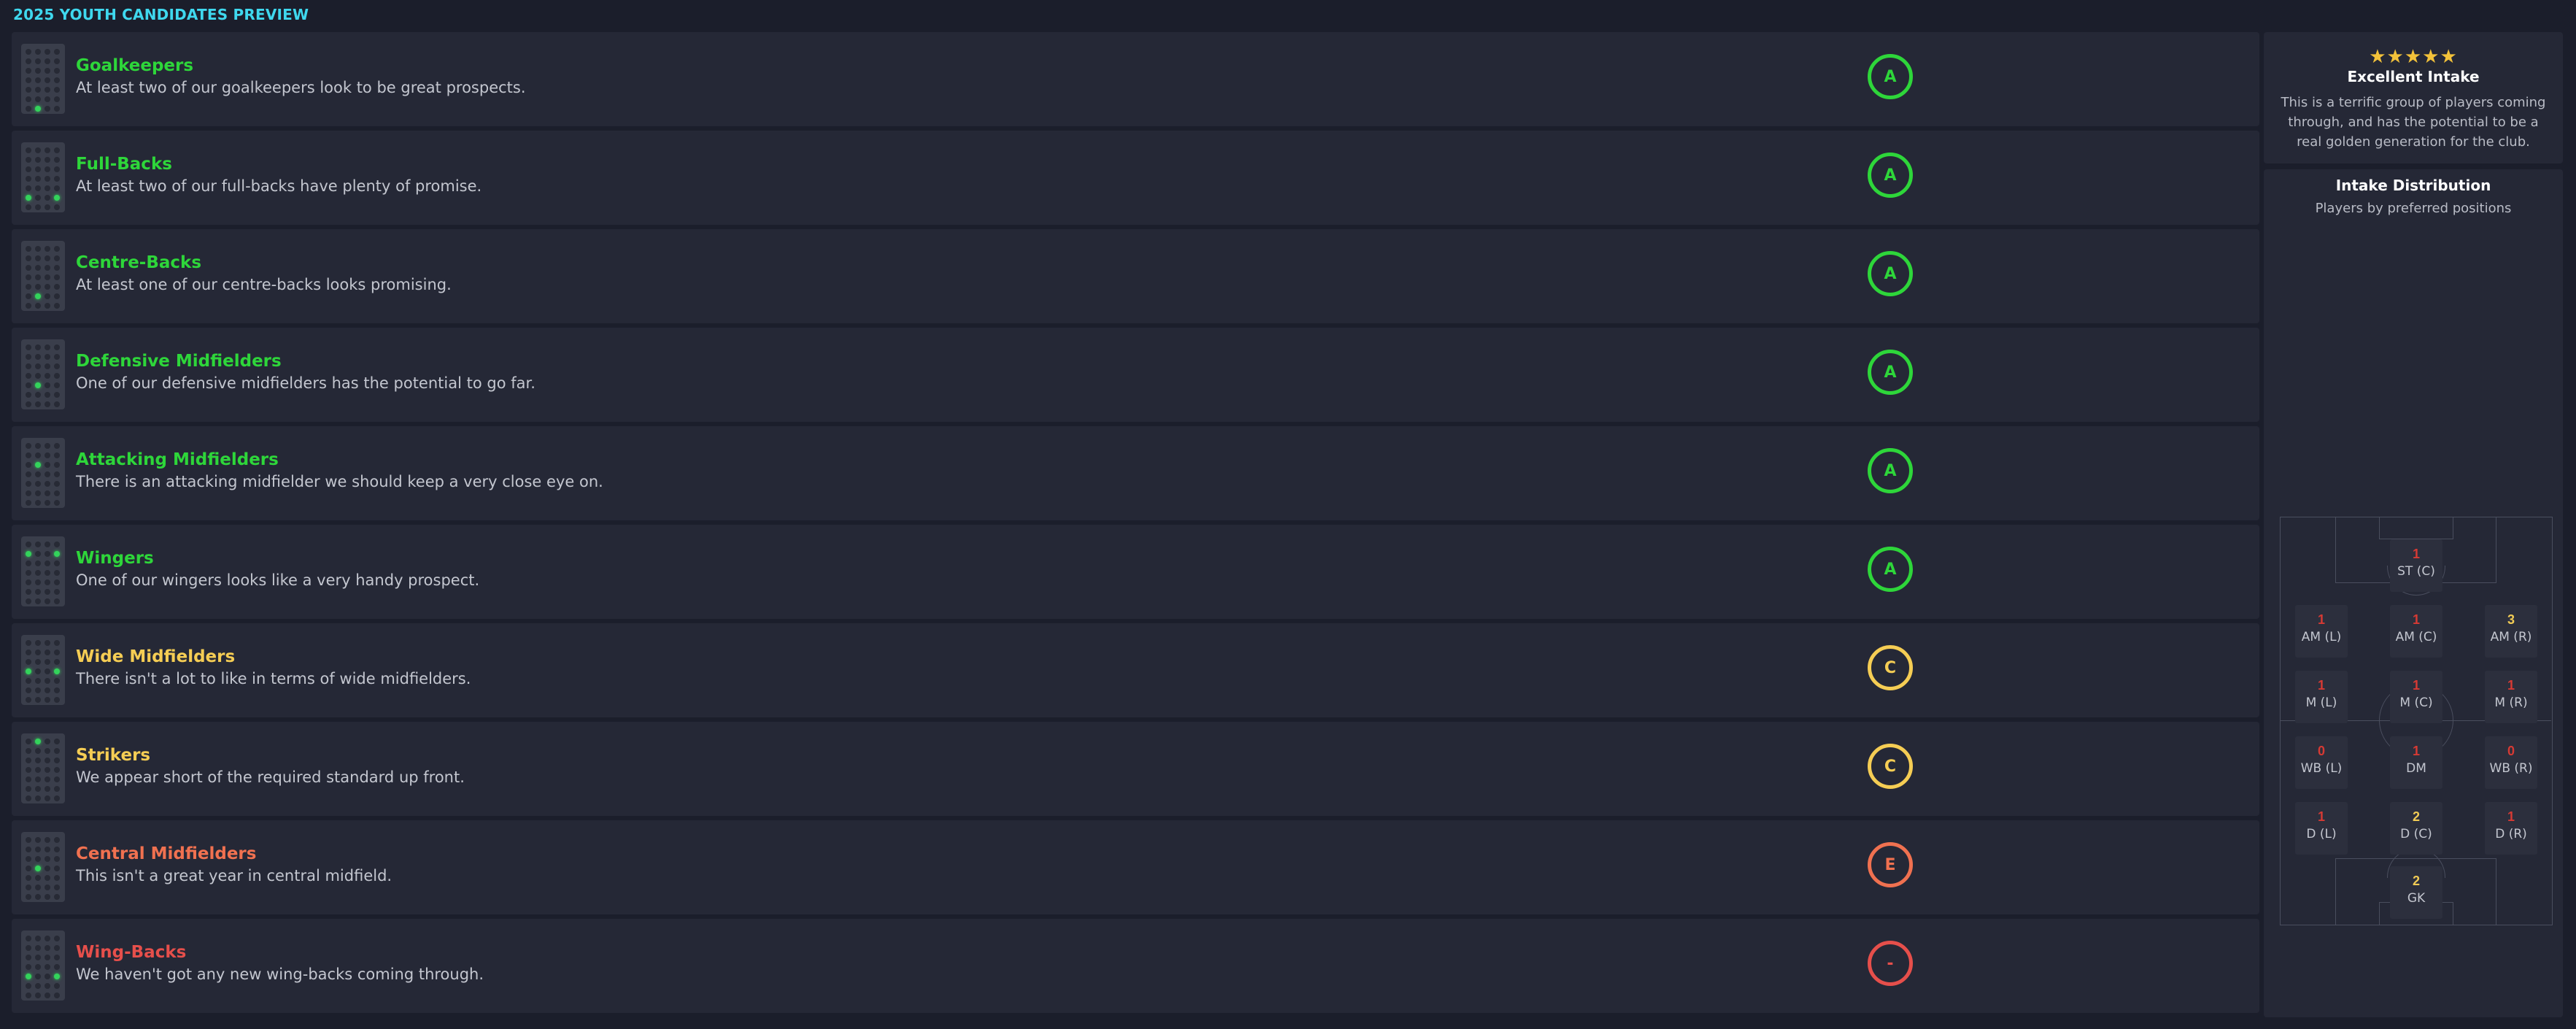 The width and height of the screenshot is (2576, 1029). What do you see at coordinates (2511, 631) in the screenshot?
I see `position-am-r: 3 AM (R)` at bounding box center [2511, 631].